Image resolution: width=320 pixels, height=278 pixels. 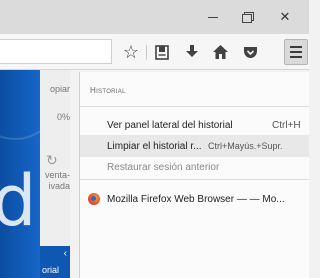 What do you see at coordinates (57, 175) in the screenshot?
I see `page-text-window: venta-` at bounding box center [57, 175].